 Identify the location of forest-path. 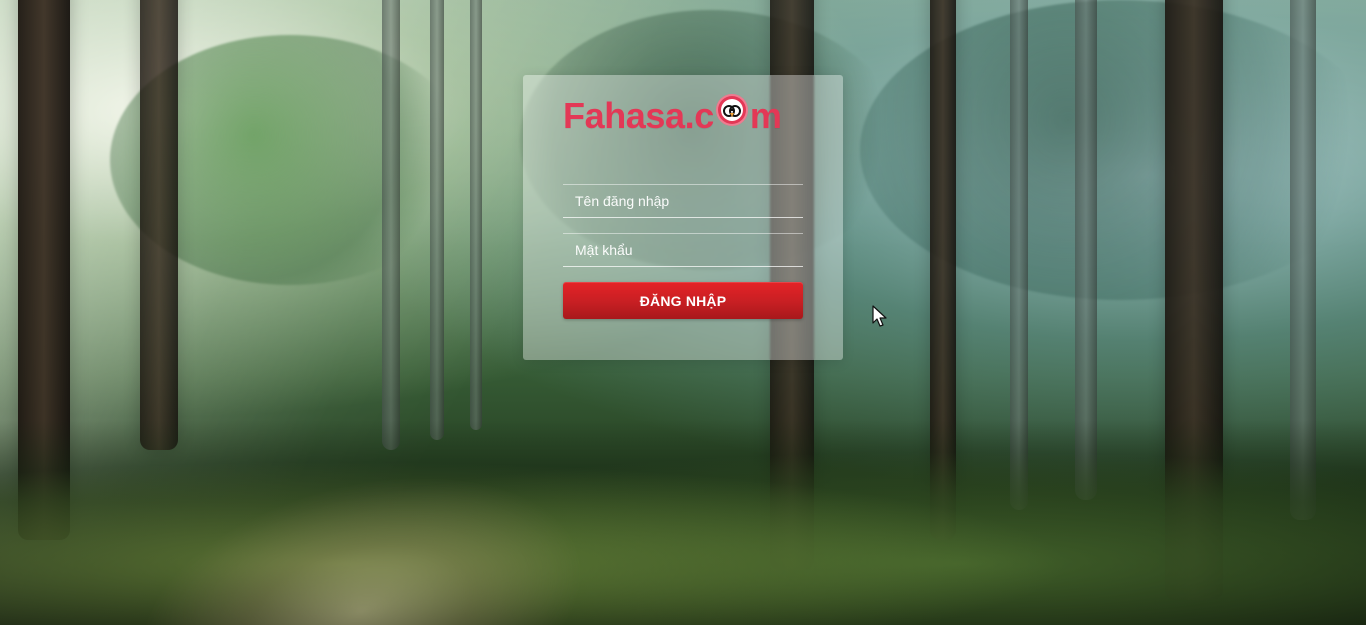
(385, 550).